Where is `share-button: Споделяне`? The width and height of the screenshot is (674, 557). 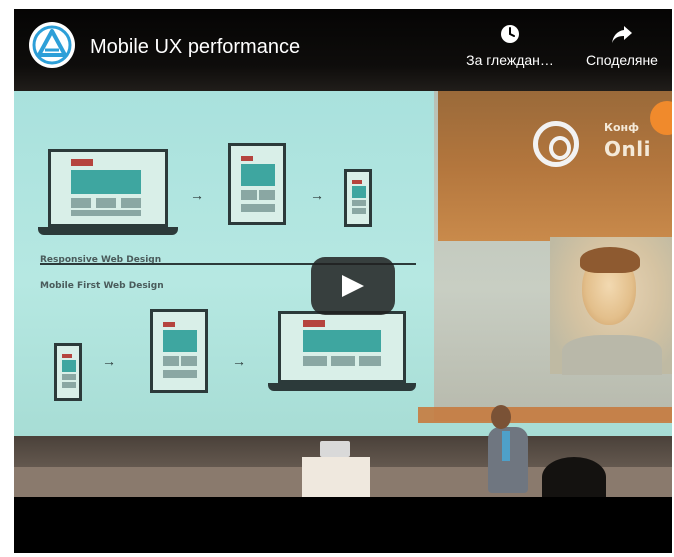
share-button: Споделяне is located at coordinates (622, 45).